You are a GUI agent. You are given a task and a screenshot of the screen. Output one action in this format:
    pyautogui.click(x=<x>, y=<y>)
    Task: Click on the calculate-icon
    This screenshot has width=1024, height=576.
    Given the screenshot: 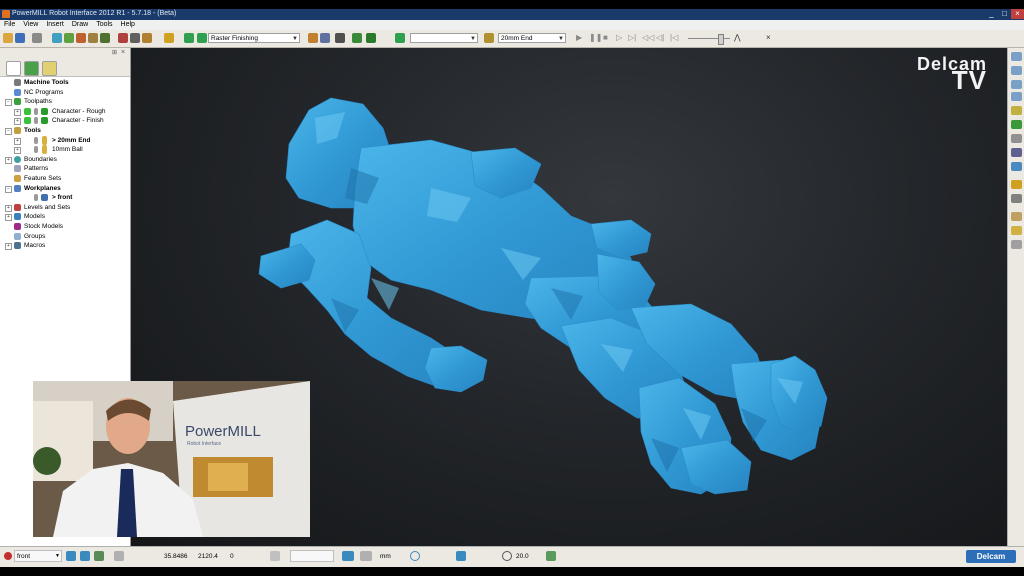 What is the action you would take?
    pyautogui.click(x=135, y=38)
    